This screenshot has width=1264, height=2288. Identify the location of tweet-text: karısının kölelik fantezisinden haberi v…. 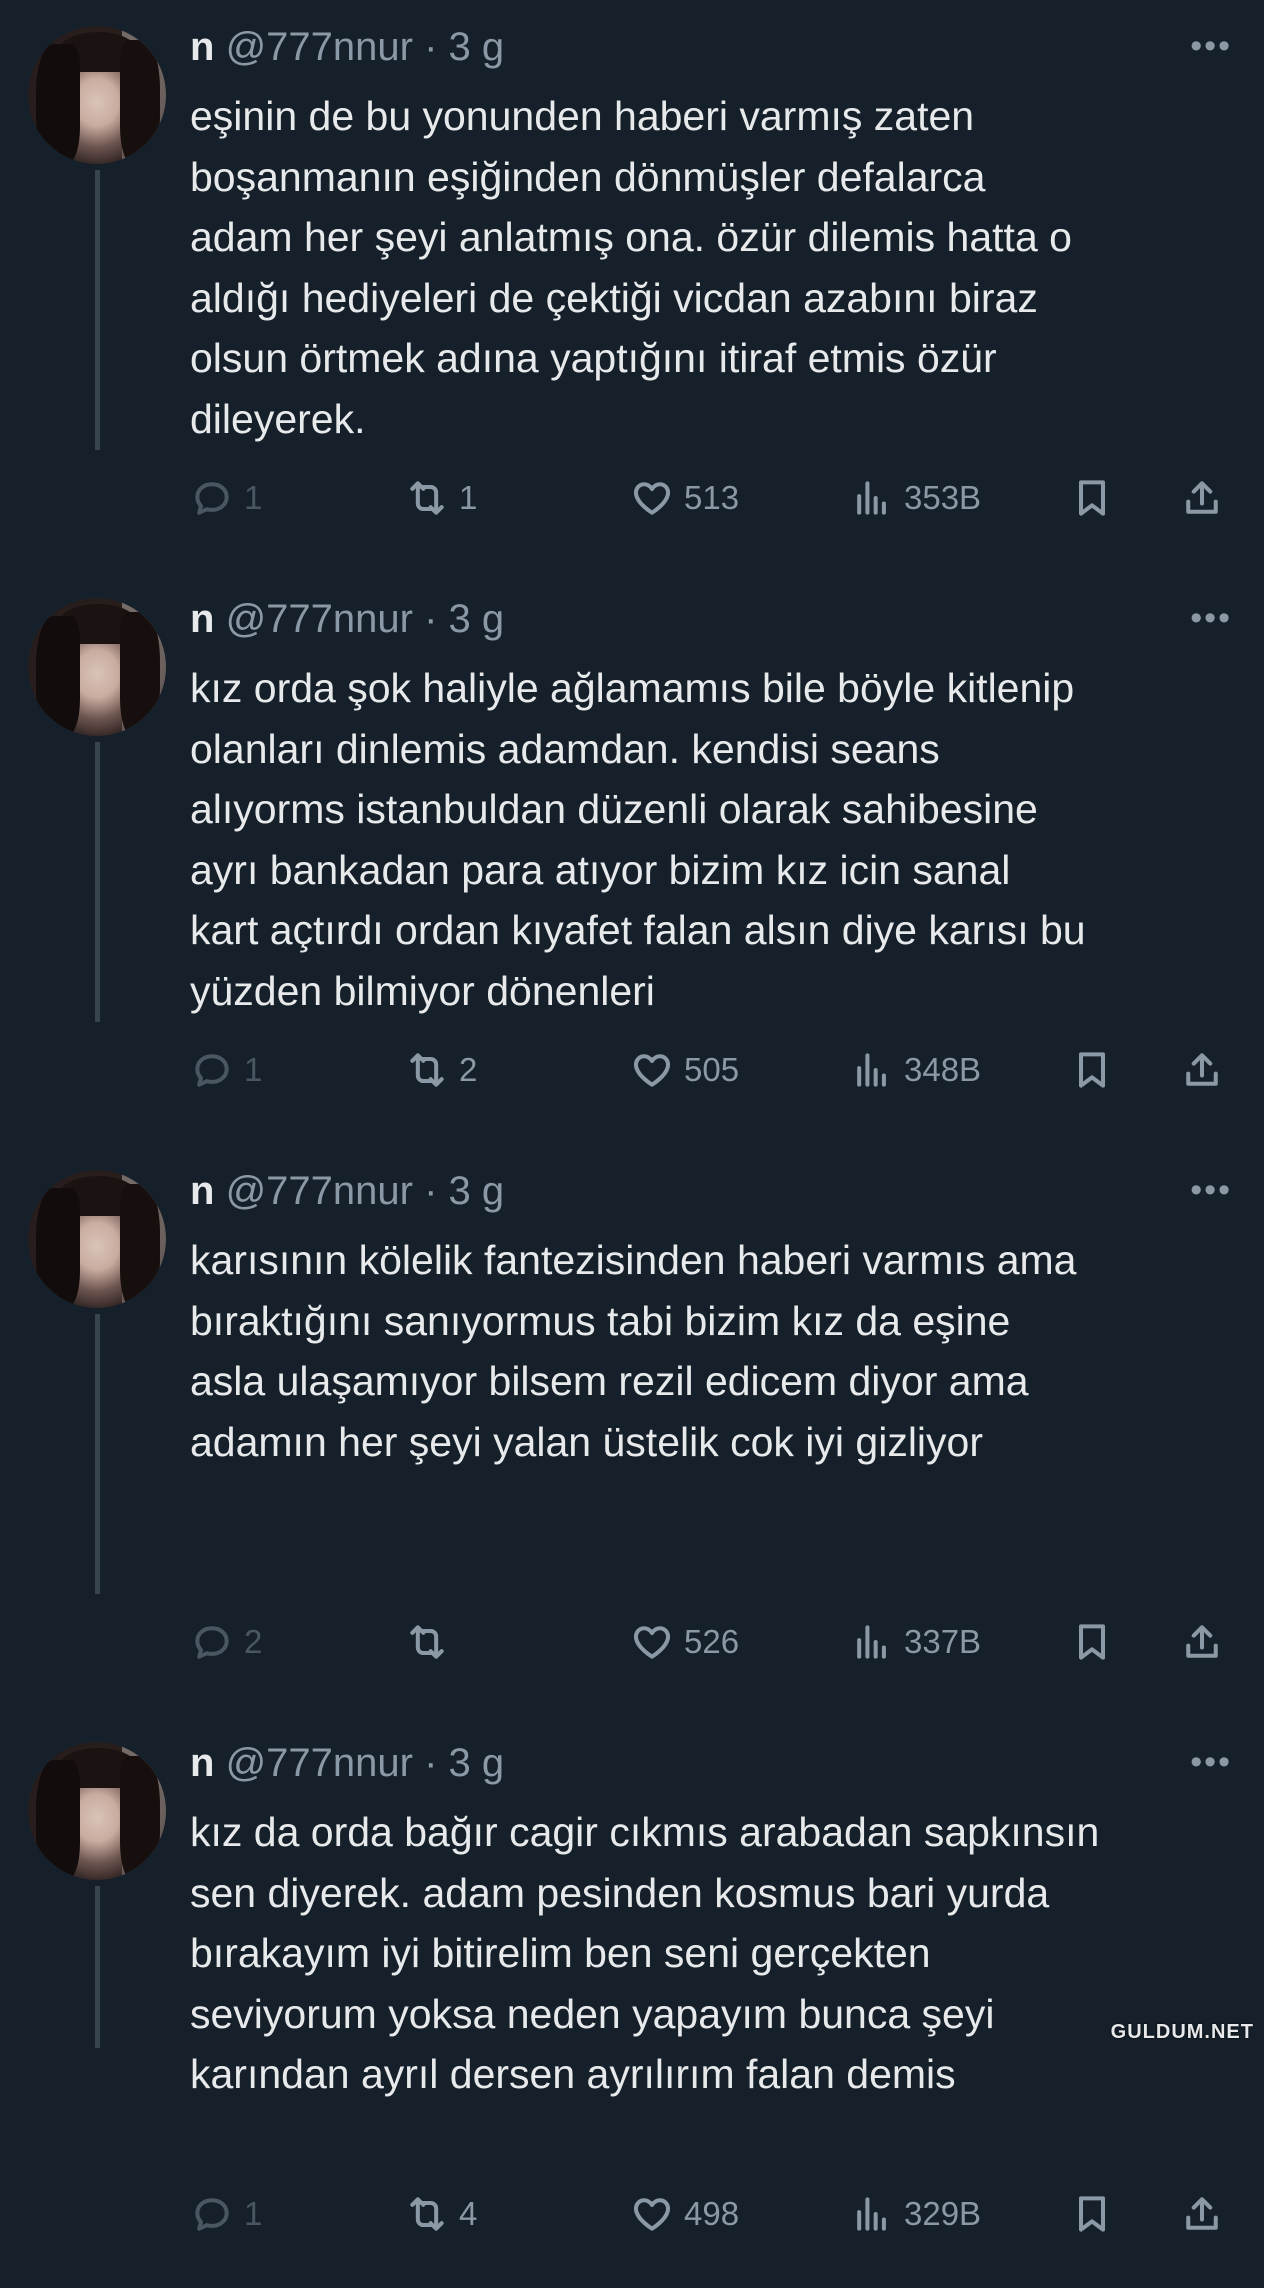
(633, 1351).